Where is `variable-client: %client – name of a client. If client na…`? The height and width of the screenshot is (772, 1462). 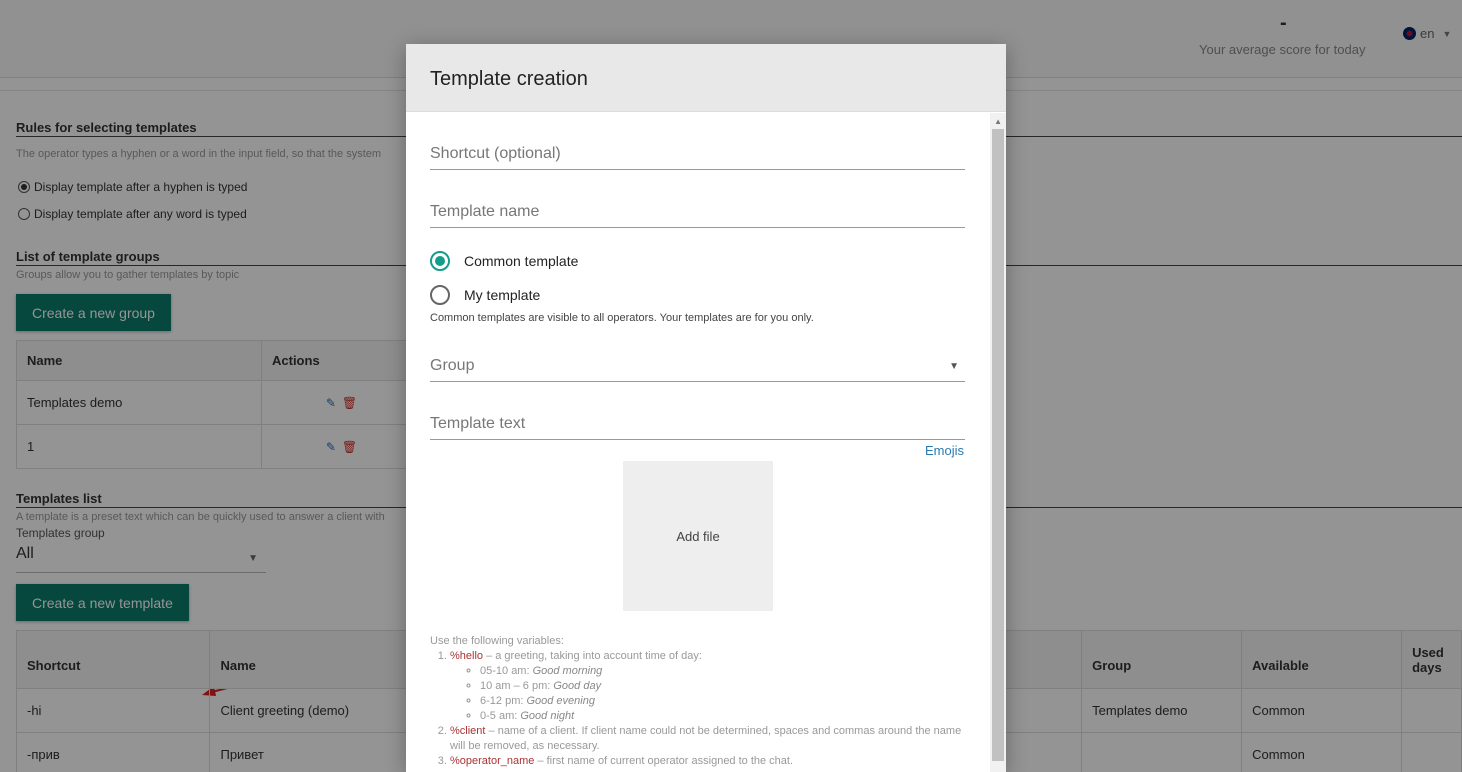 variable-client: %client – name of a client. If client na… is located at coordinates (710, 739).